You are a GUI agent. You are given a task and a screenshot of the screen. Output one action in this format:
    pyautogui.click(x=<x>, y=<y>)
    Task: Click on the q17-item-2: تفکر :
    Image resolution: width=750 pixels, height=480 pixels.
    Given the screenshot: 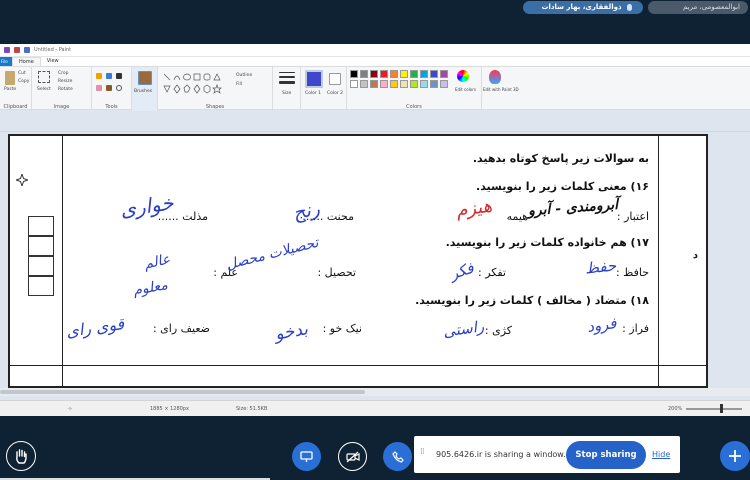 What is the action you would take?
    pyautogui.click(x=492, y=272)
    